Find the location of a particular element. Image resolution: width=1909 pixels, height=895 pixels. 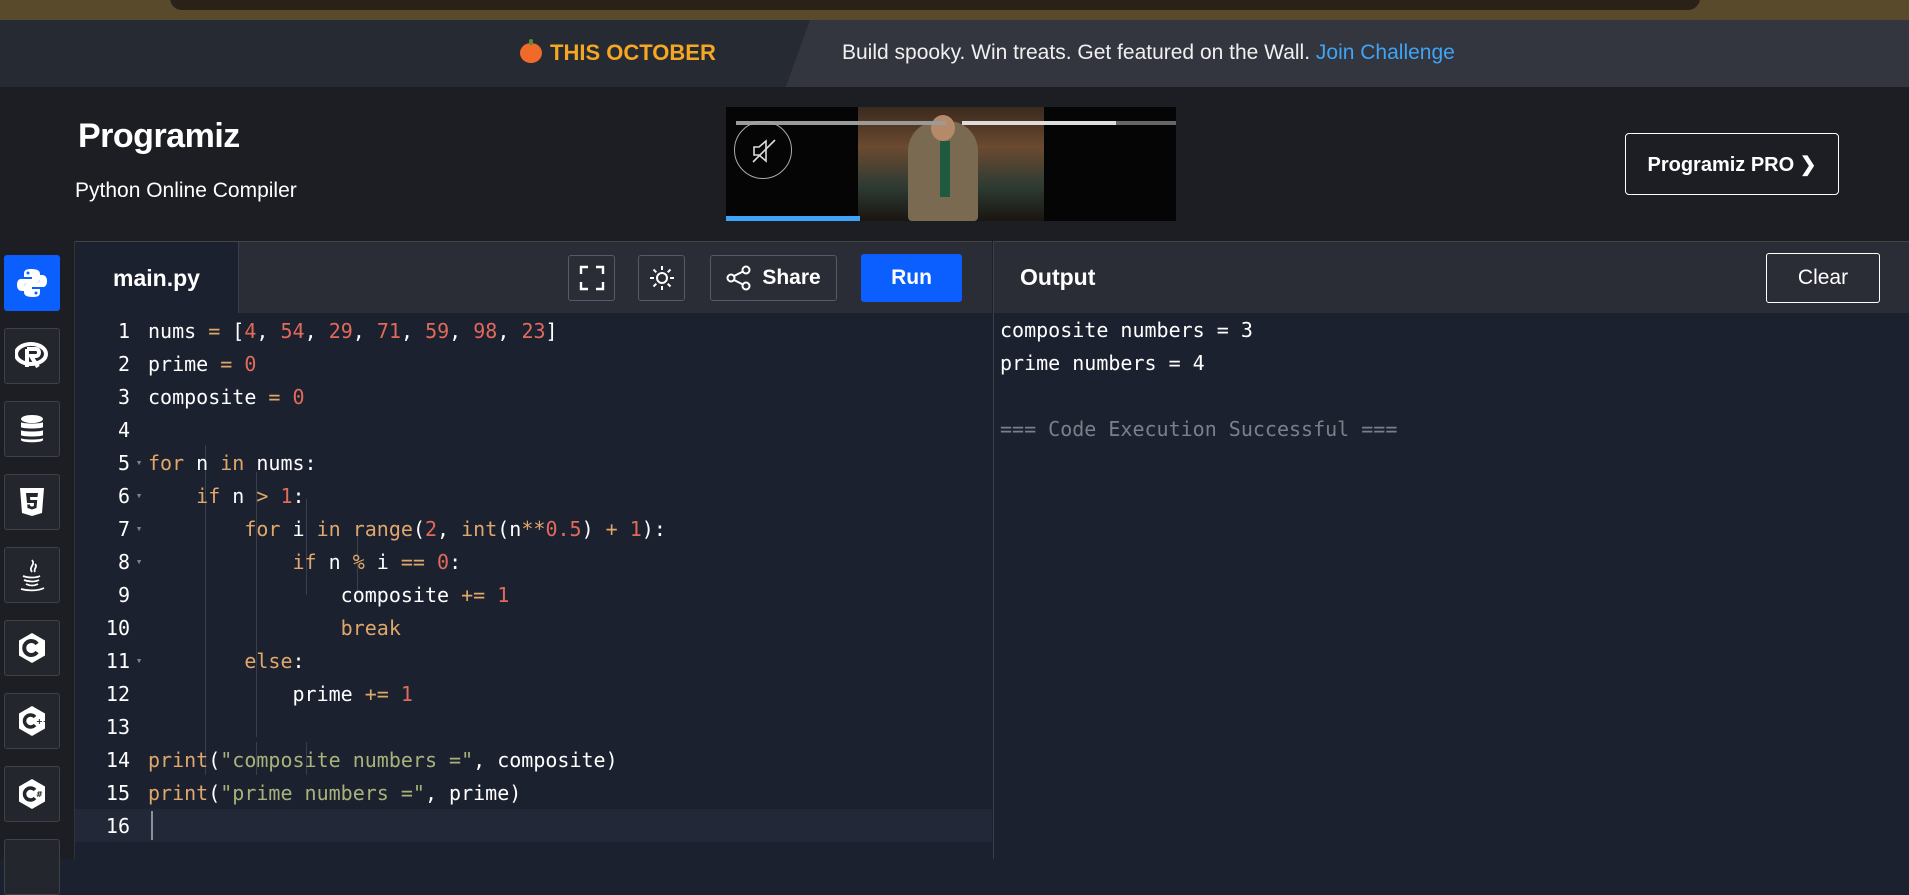

code-line: 6 ▾ if n > 1: is located at coordinates (211, 495).